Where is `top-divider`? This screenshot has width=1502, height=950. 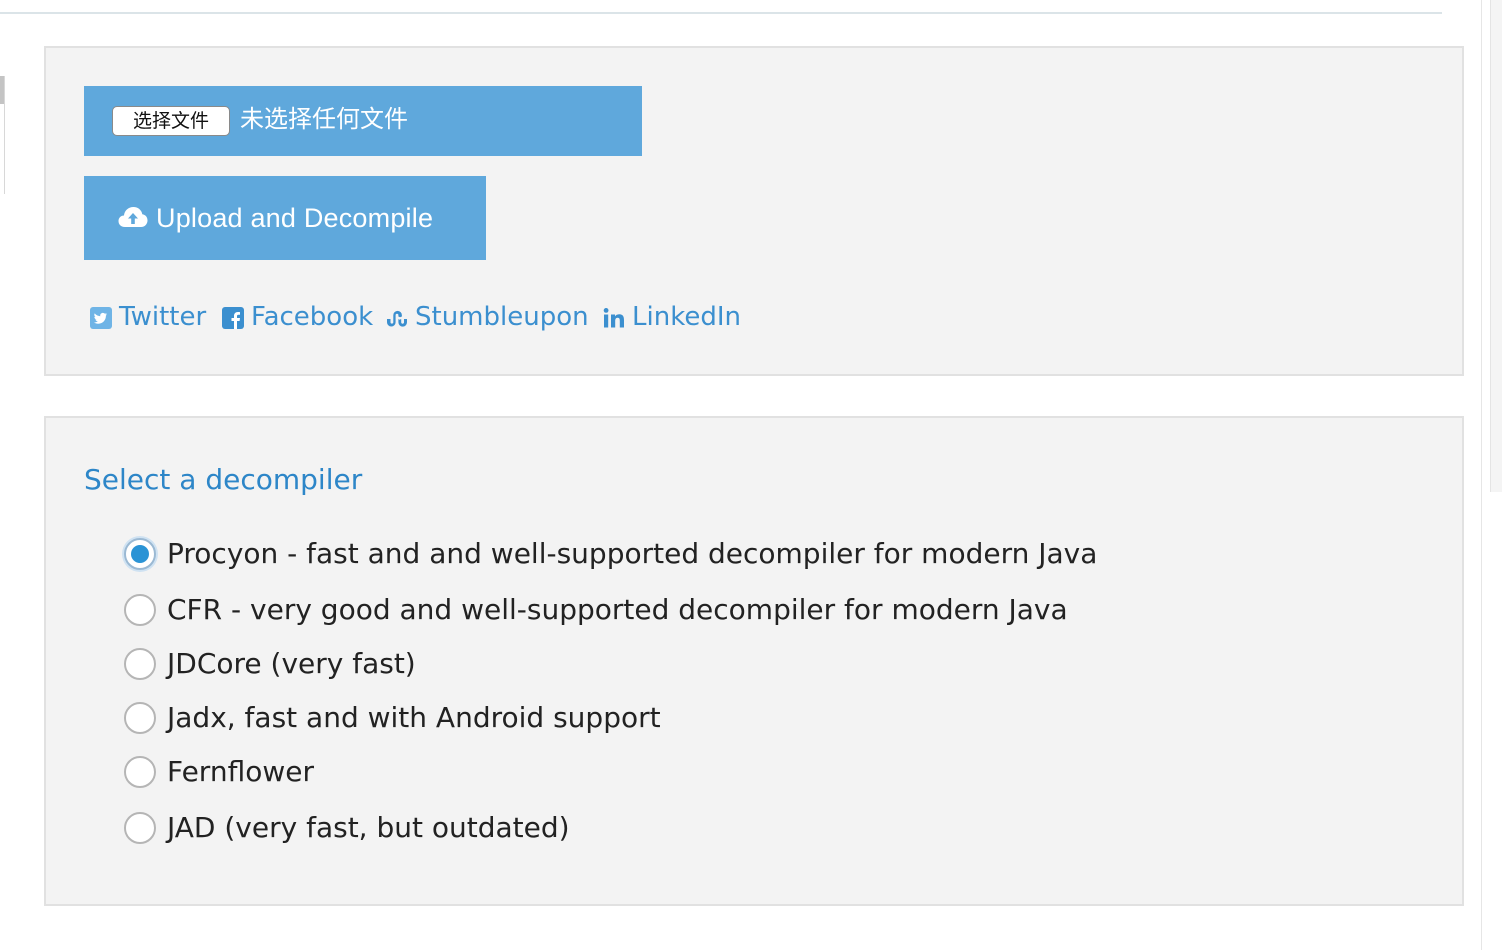
top-divider is located at coordinates (721, 13).